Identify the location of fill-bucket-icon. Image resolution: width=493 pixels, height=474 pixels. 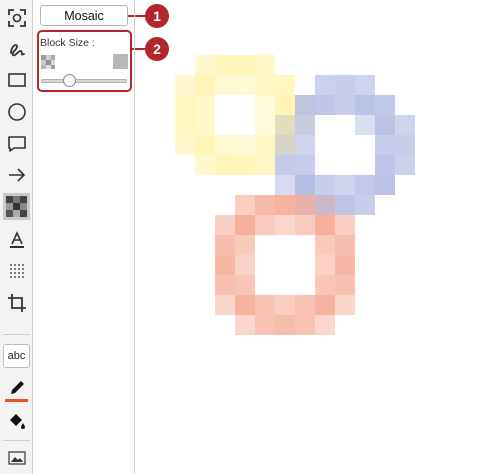
(17, 421).